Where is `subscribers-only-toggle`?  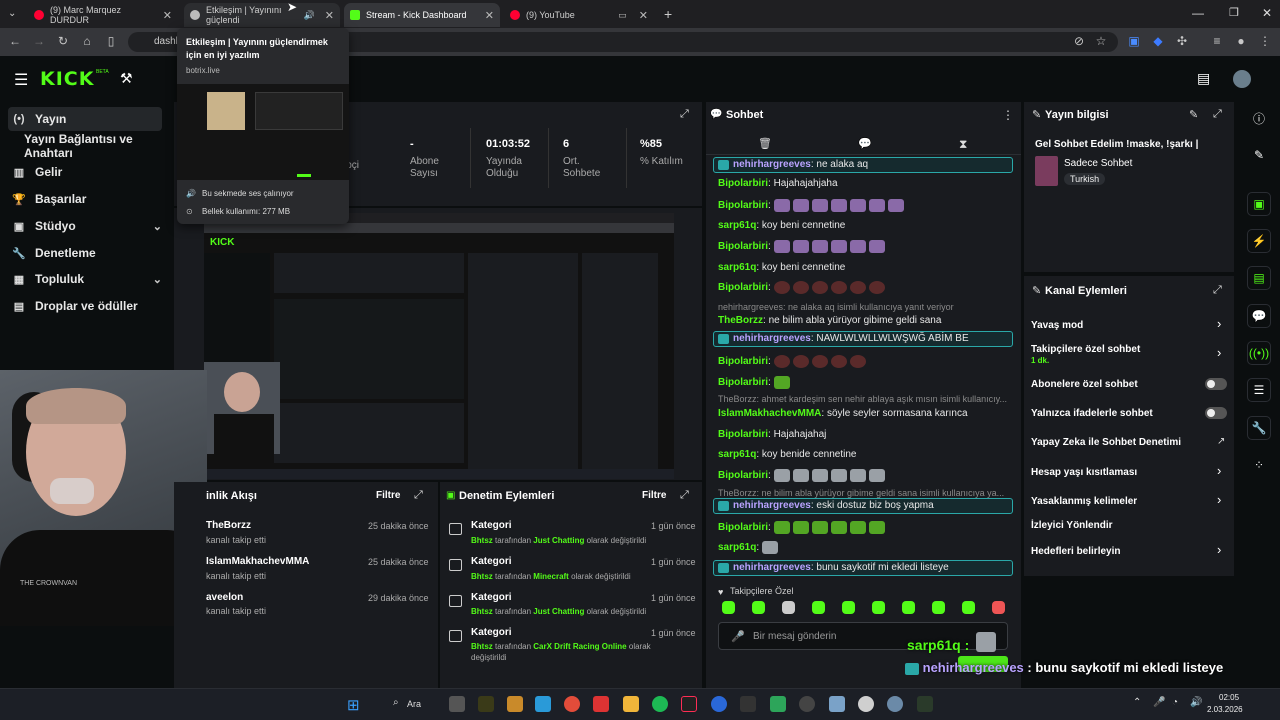
subscribers-only-toggle is located at coordinates (1216, 384).